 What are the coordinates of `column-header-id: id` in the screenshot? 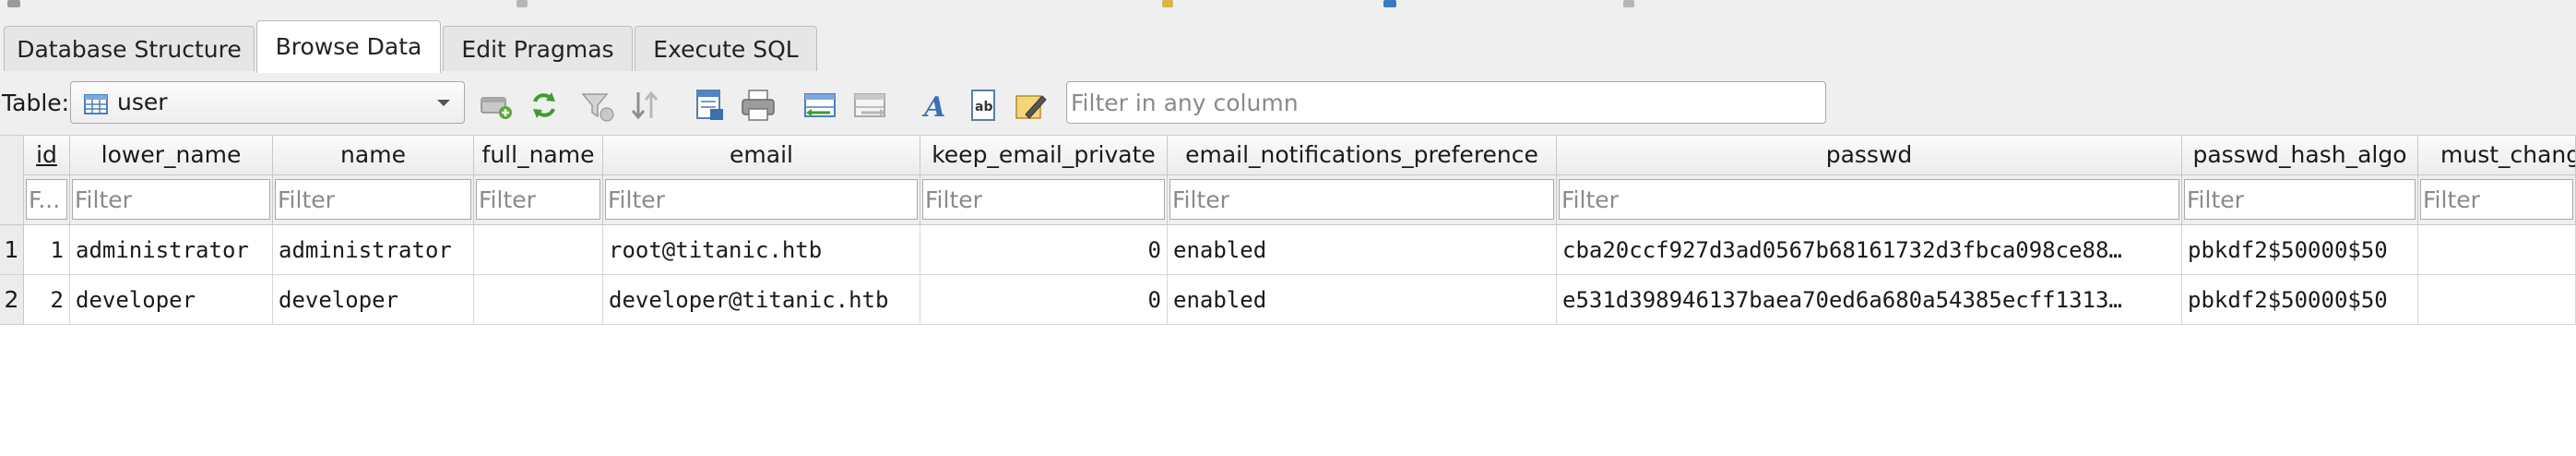 It's located at (47, 155).